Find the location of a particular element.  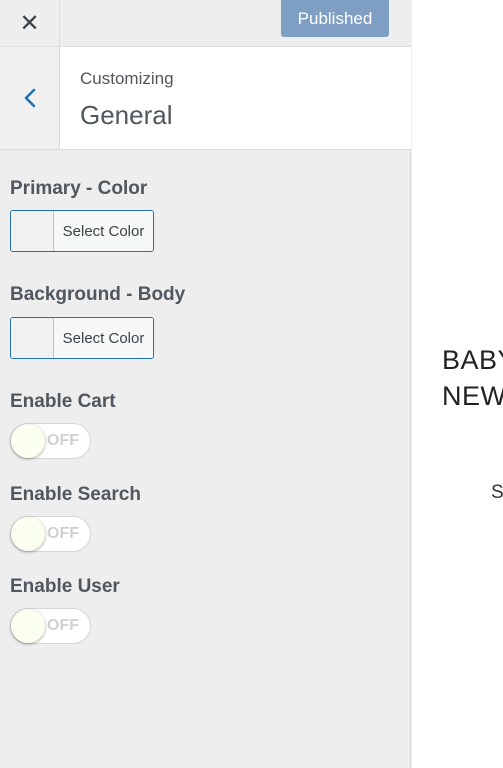

enable-user-label: Enable User is located at coordinates (65, 586).